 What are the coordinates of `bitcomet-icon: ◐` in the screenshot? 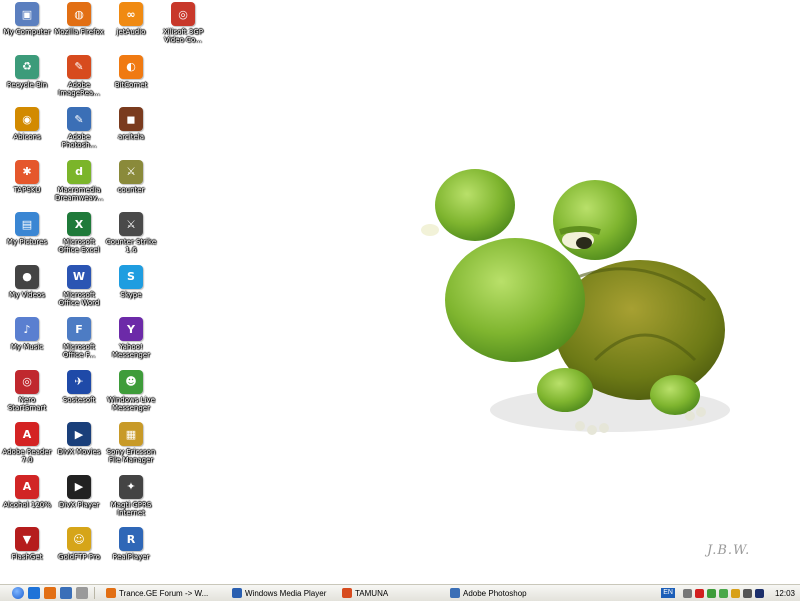 It's located at (131, 66).